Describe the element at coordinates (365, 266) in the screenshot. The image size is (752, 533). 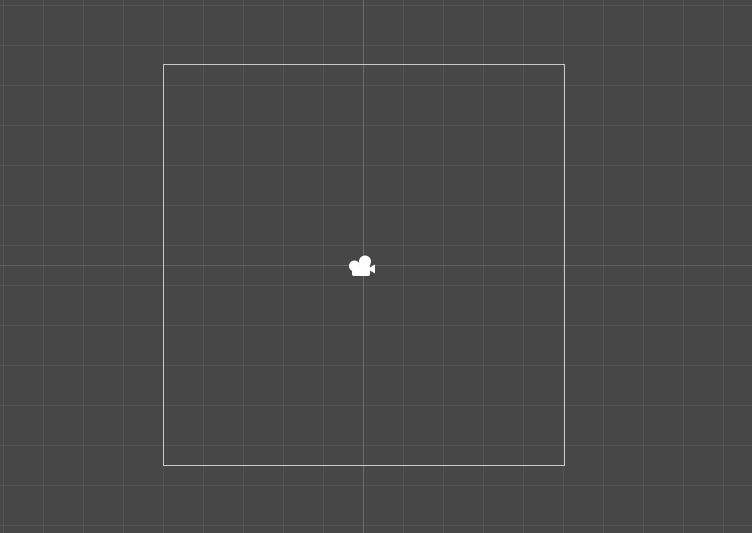
I see `video-camera-icon` at that location.